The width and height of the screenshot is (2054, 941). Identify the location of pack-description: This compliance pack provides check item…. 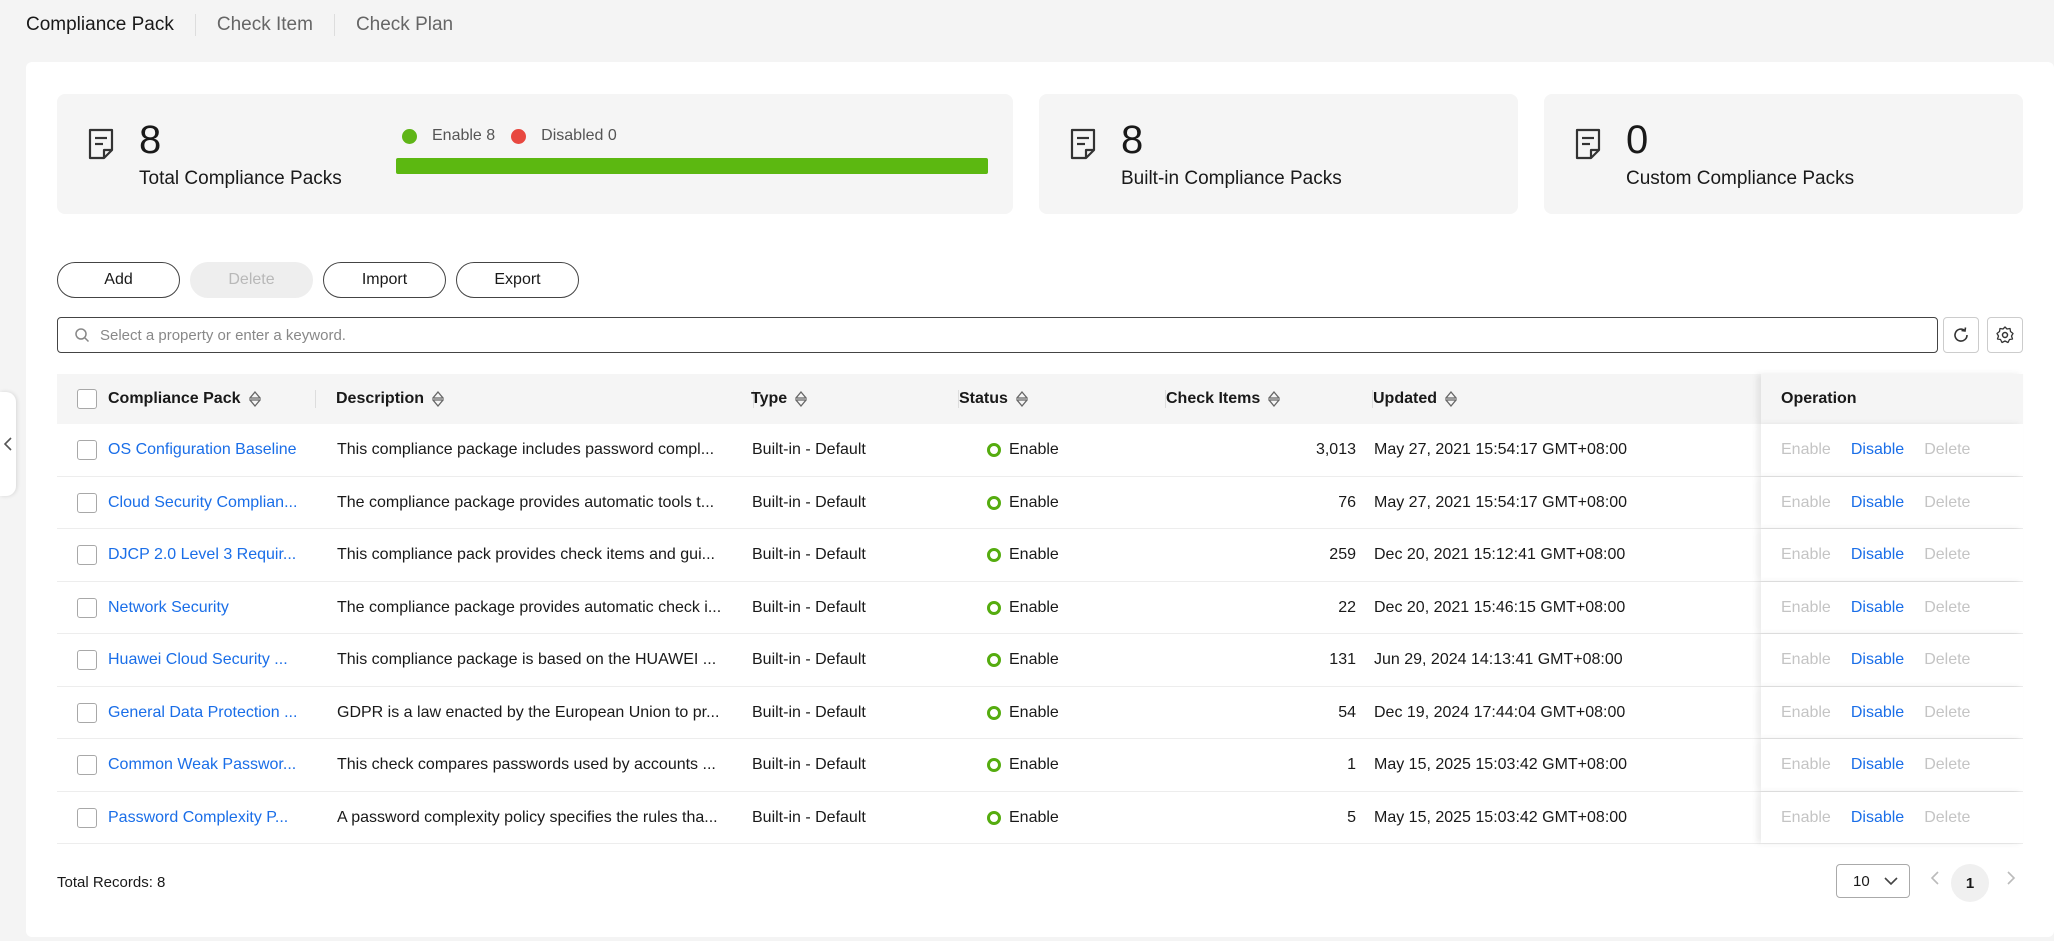
(526, 554).